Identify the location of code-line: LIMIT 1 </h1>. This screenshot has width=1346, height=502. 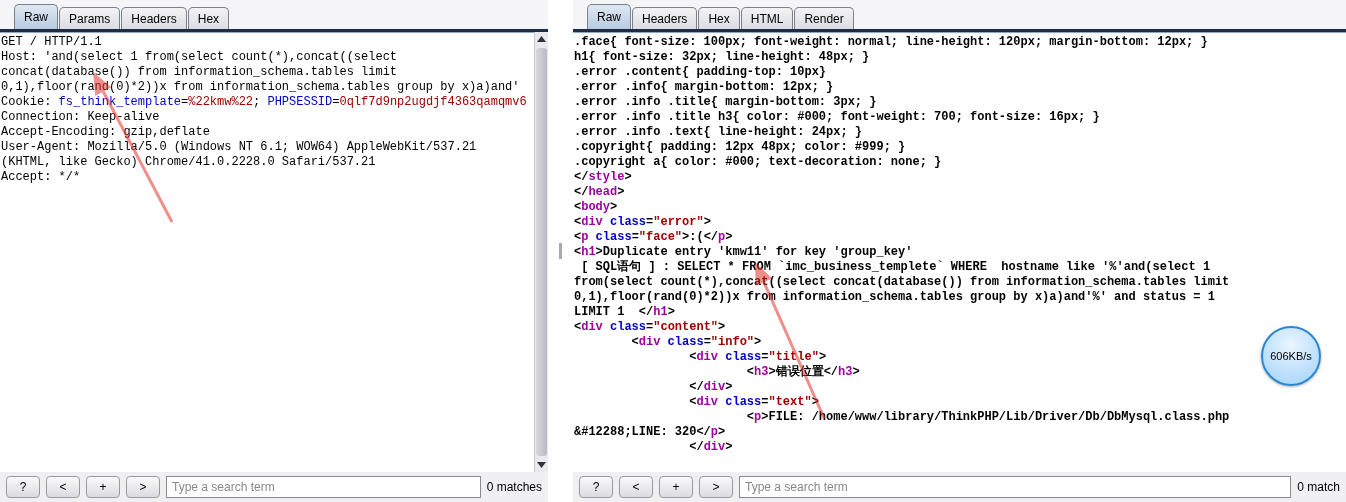
(624, 312).